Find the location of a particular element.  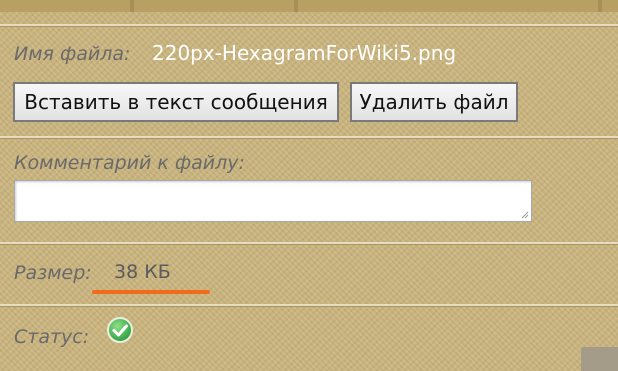

top-border-strip is located at coordinates (309, 6).